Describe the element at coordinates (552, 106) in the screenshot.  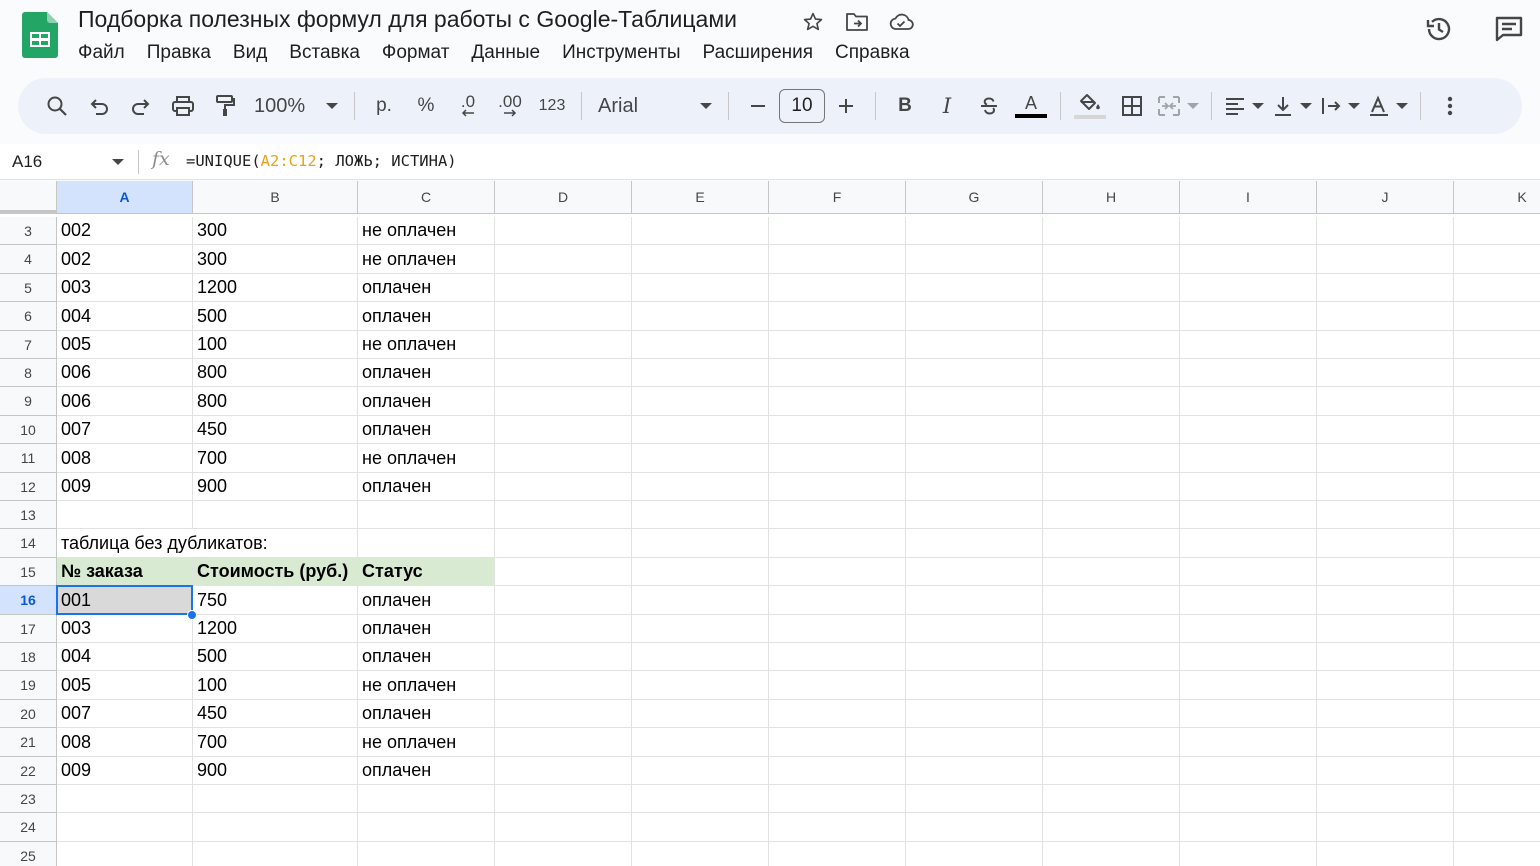
I see `more-formats-button: 123` at that location.